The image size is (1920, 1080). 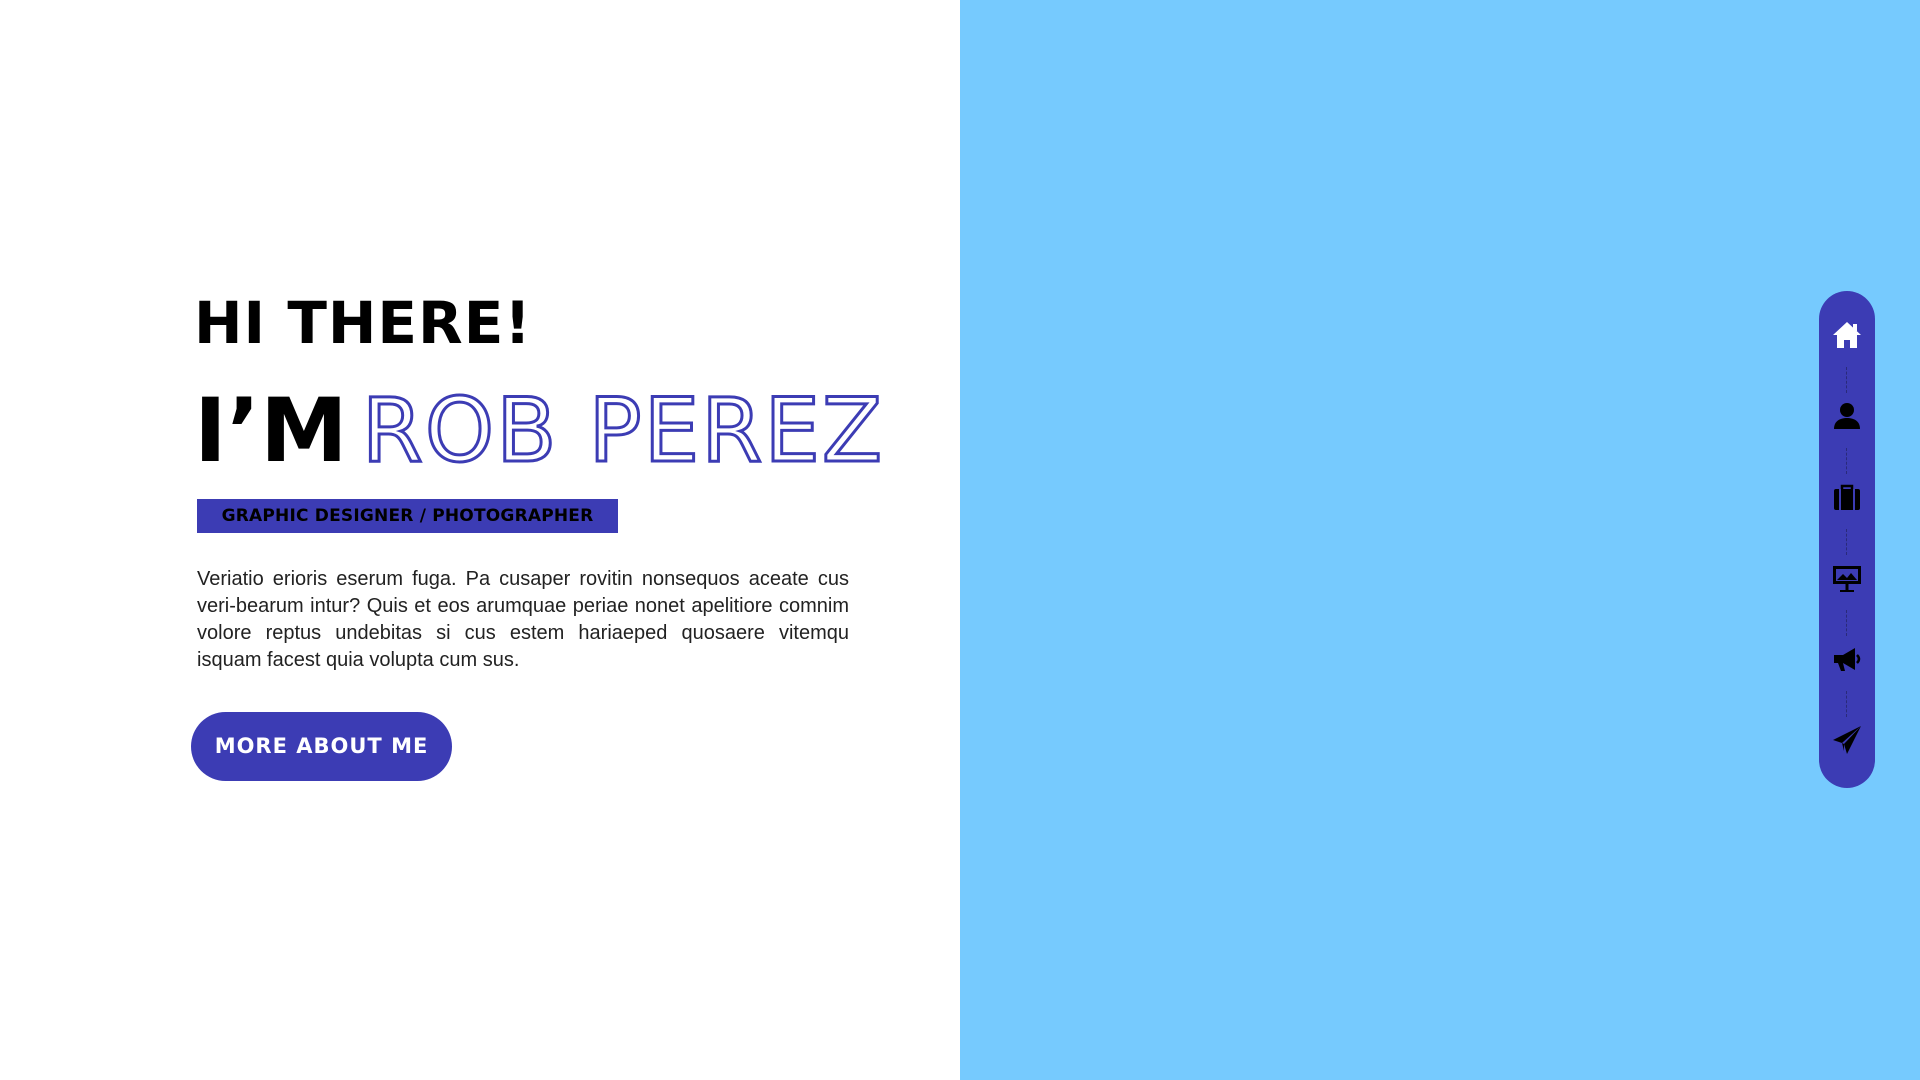 What do you see at coordinates (1847, 659) in the screenshot?
I see `megaphone-icon` at bounding box center [1847, 659].